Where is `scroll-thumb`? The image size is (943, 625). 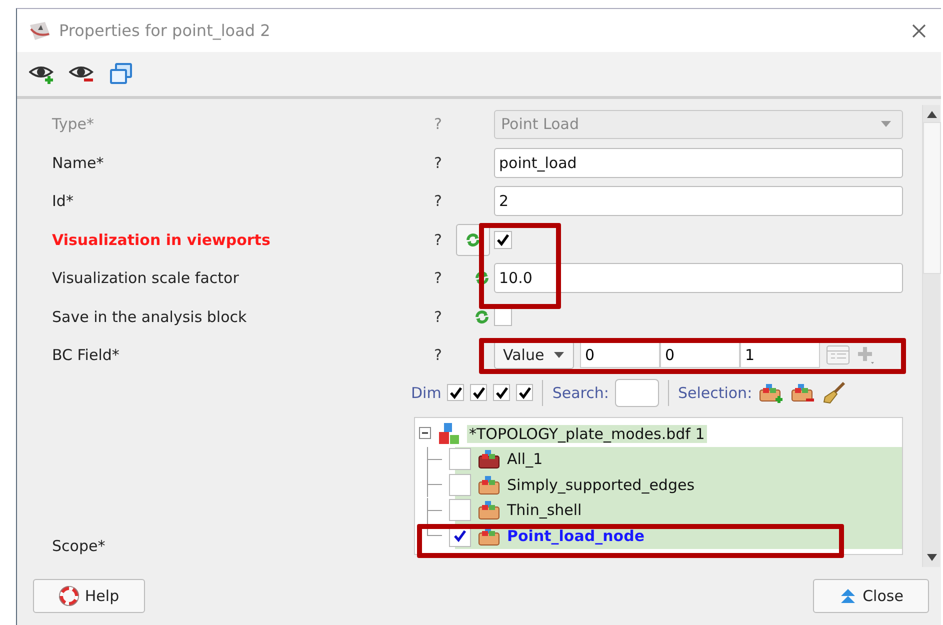 scroll-thumb is located at coordinates (931, 198).